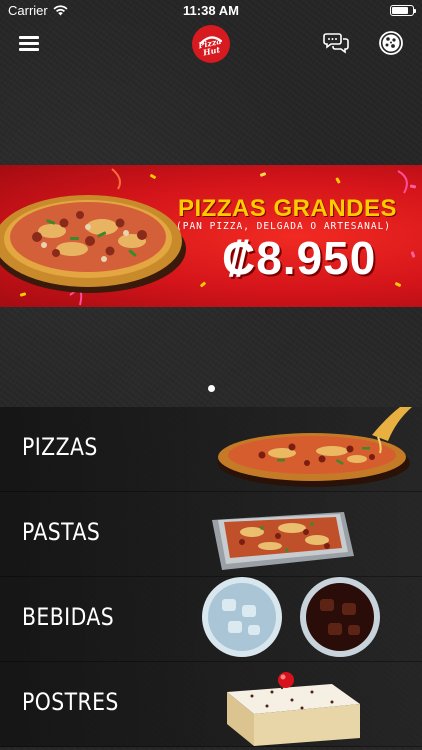 This screenshot has width=422, height=750. What do you see at coordinates (60, 447) in the screenshot?
I see `category-label: PIZZAS` at bounding box center [60, 447].